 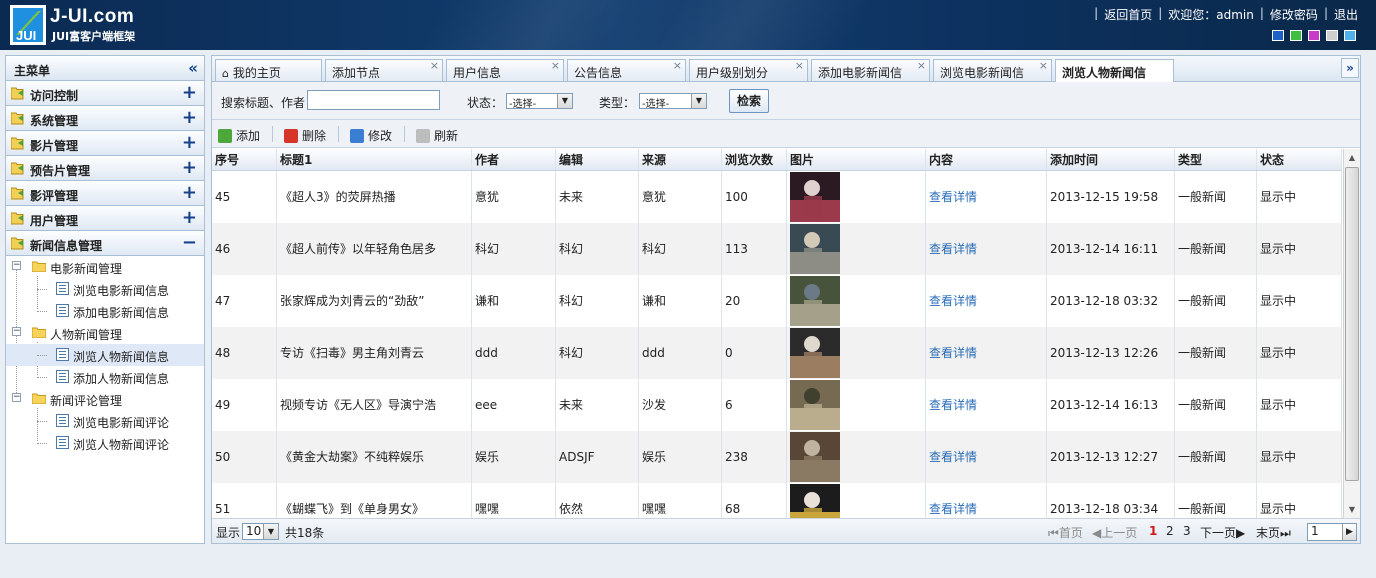 What do you see at coordinates (105, 243) in the screenshot?
I see `accordion-news: 新闻信息管理 −` at bounding box center [105, 243].